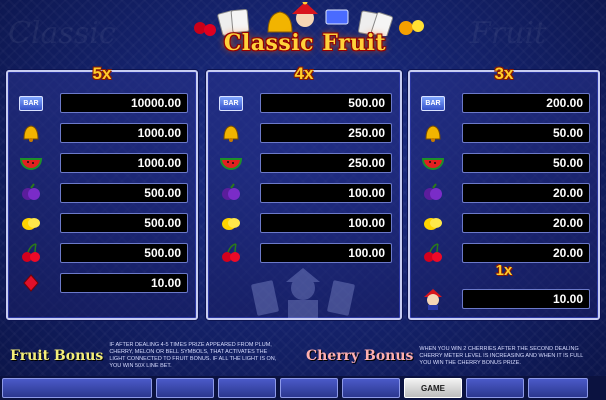  What do you see at coordinates (526, 103) in the screenshot?
I see `payout-value: 200.00` at bounding box center [526, 103].